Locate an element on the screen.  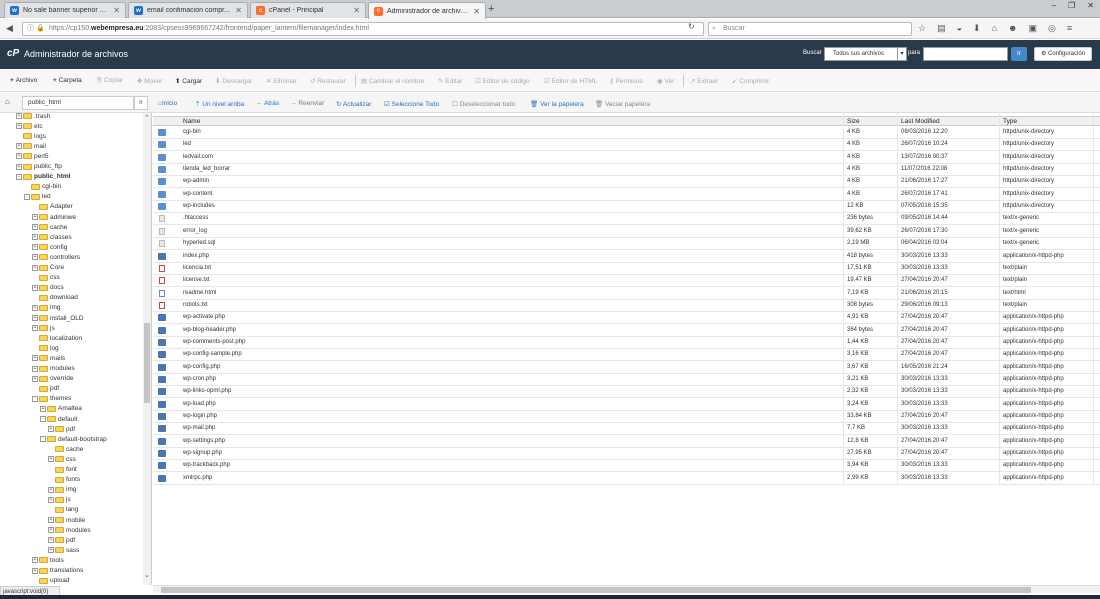
chat-icon: ☻ is located at coordinates (1012, 28).